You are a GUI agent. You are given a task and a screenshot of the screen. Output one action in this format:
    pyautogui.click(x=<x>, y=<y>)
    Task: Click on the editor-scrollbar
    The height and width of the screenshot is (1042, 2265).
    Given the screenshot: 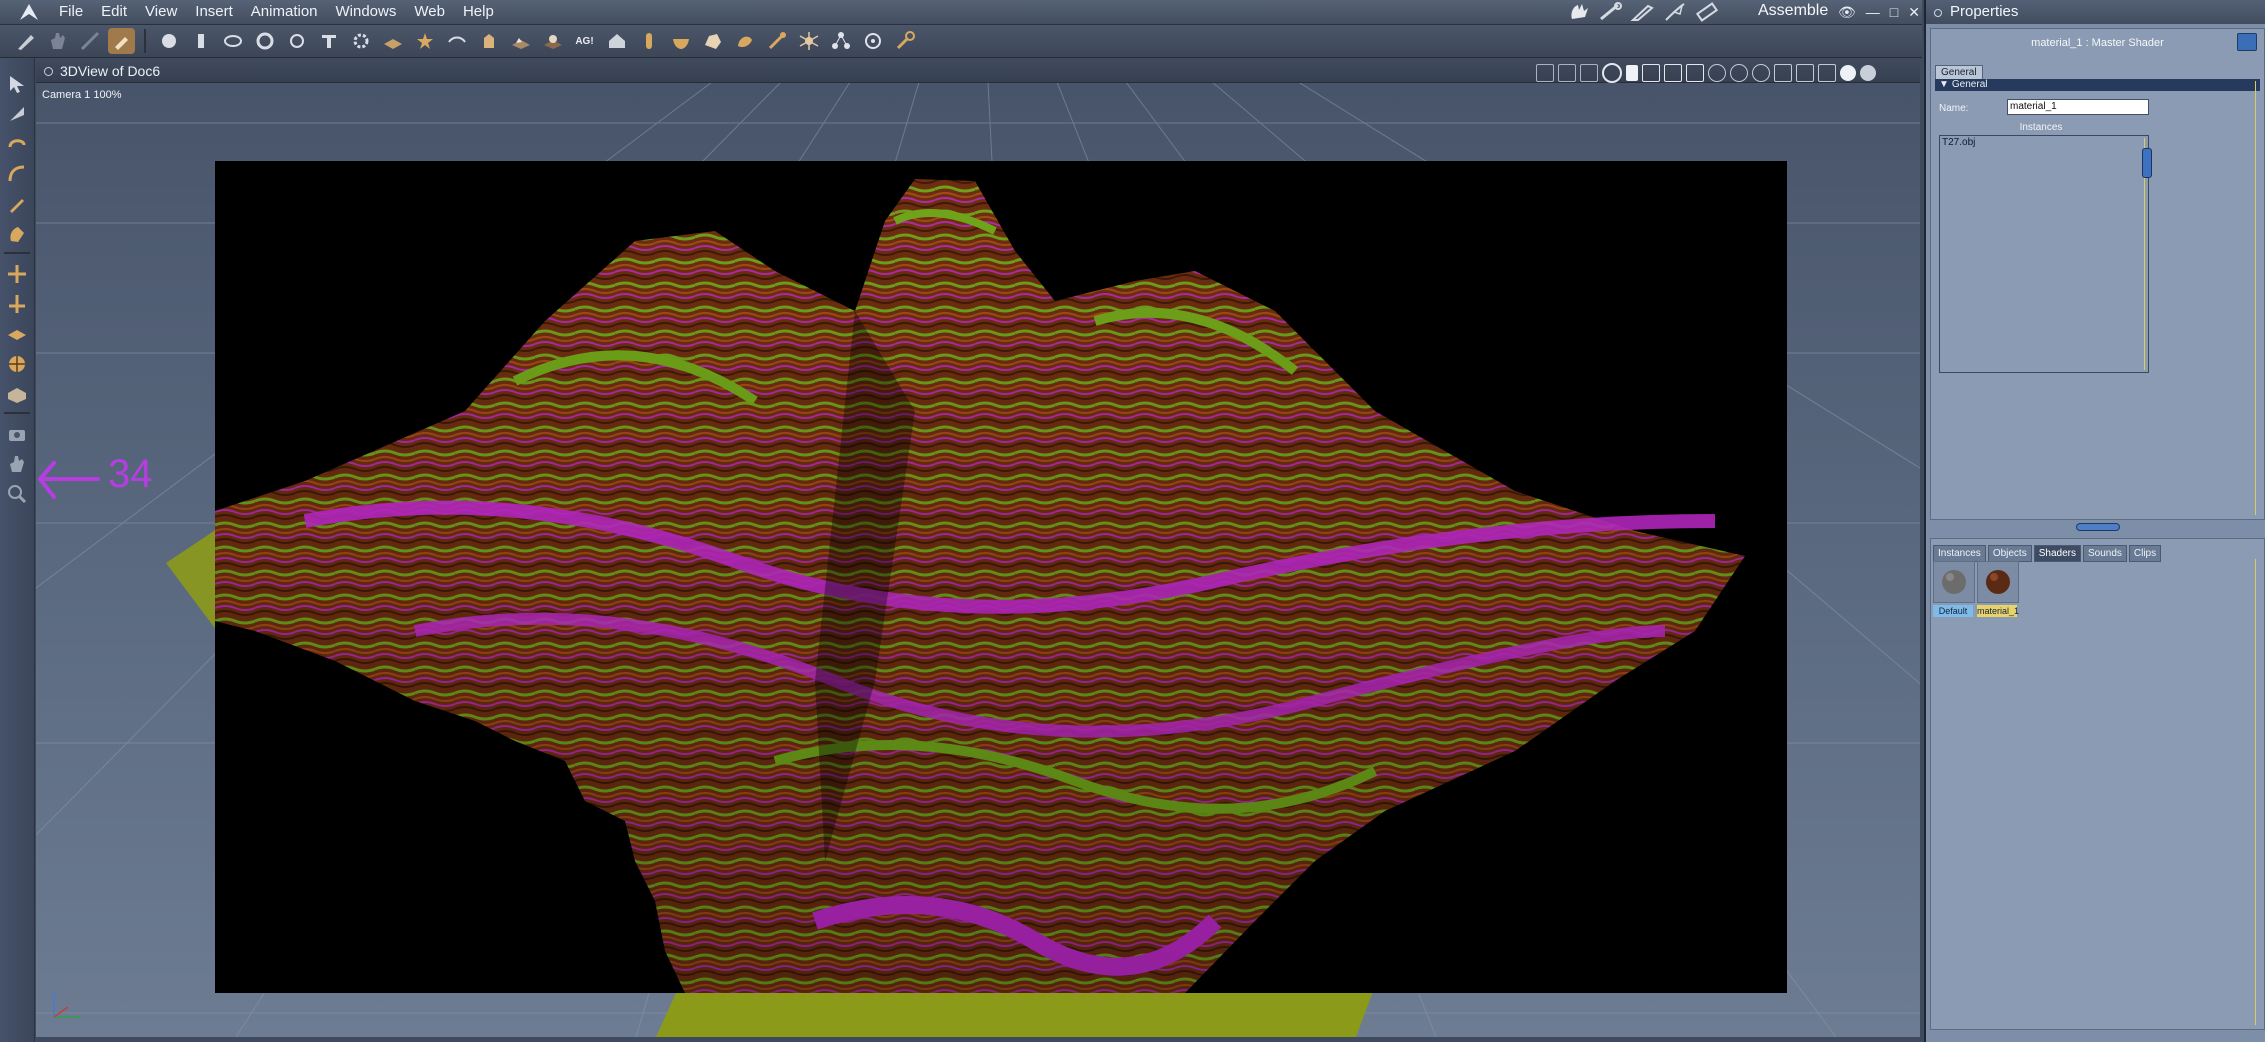 What is the action you would take?
    pyautogui.click(x=2257, y=298)
    